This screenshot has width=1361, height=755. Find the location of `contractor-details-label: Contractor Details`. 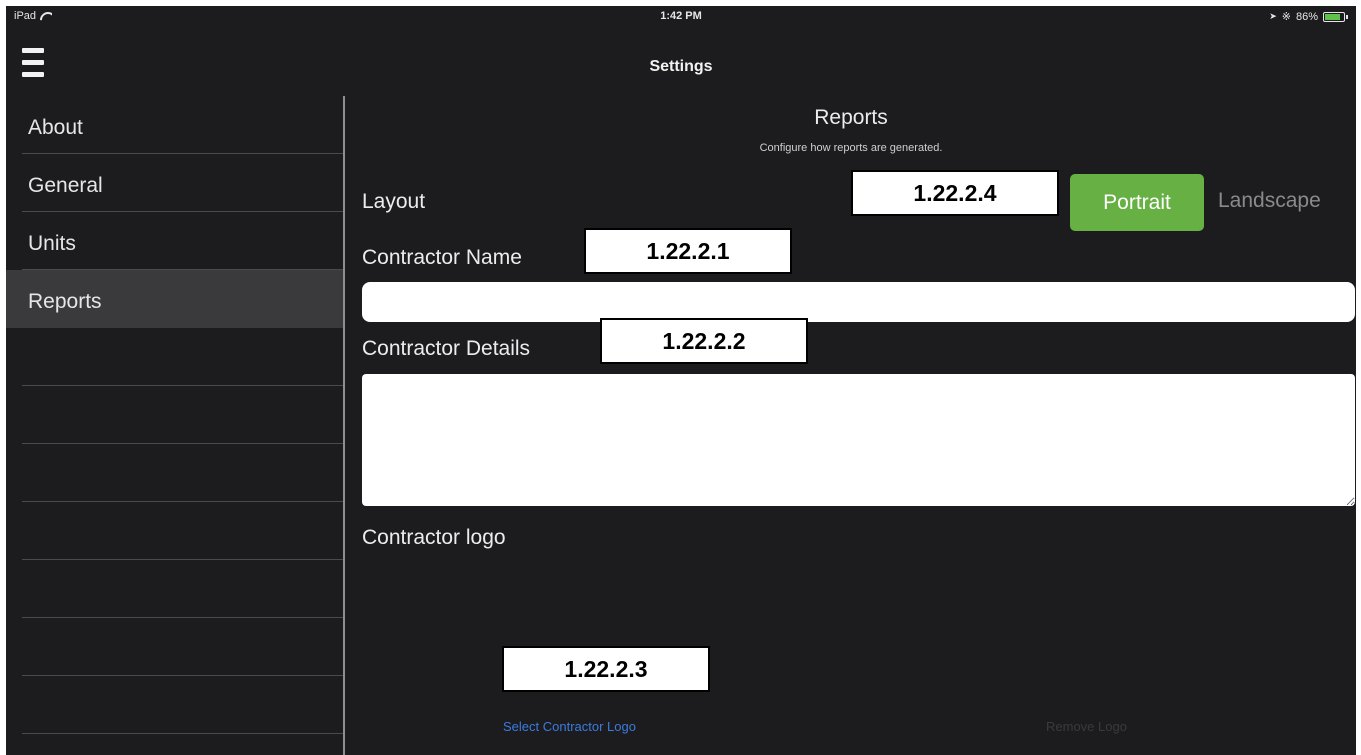

contractor-details-label: Contractor Details is located at coordinates (446, 348).